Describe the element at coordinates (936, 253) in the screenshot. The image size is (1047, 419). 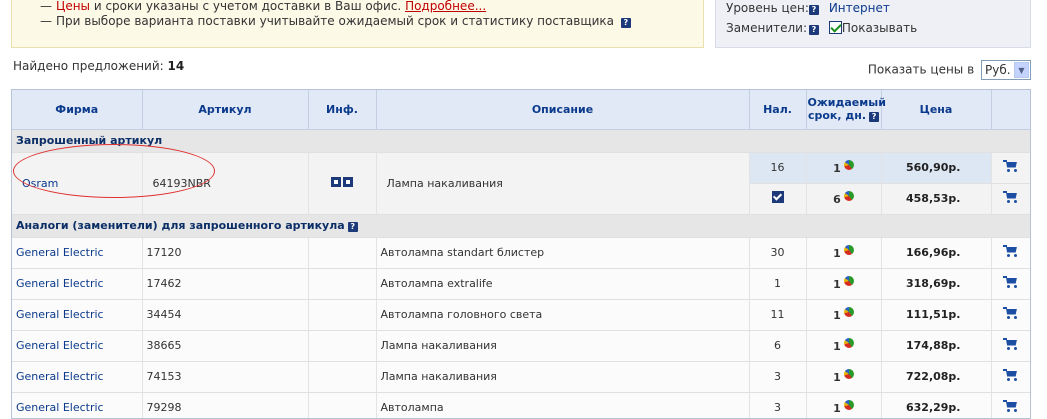
I see `price-cell: 166,96р.` at that location.